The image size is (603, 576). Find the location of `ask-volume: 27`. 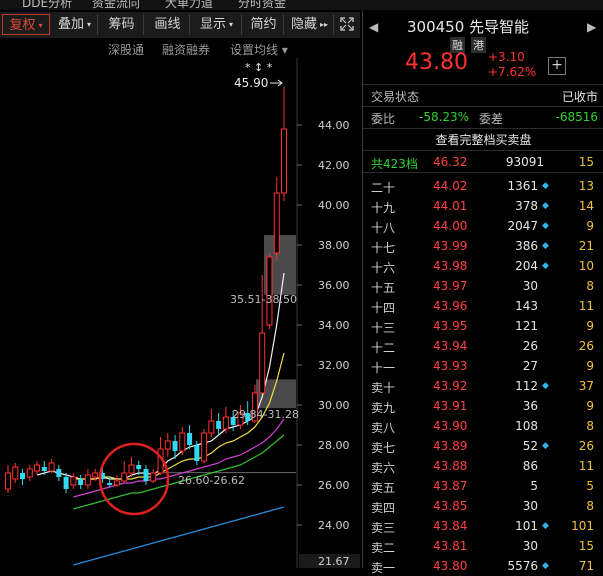

ask-volume: 27 is located at coordinates (530, 366).